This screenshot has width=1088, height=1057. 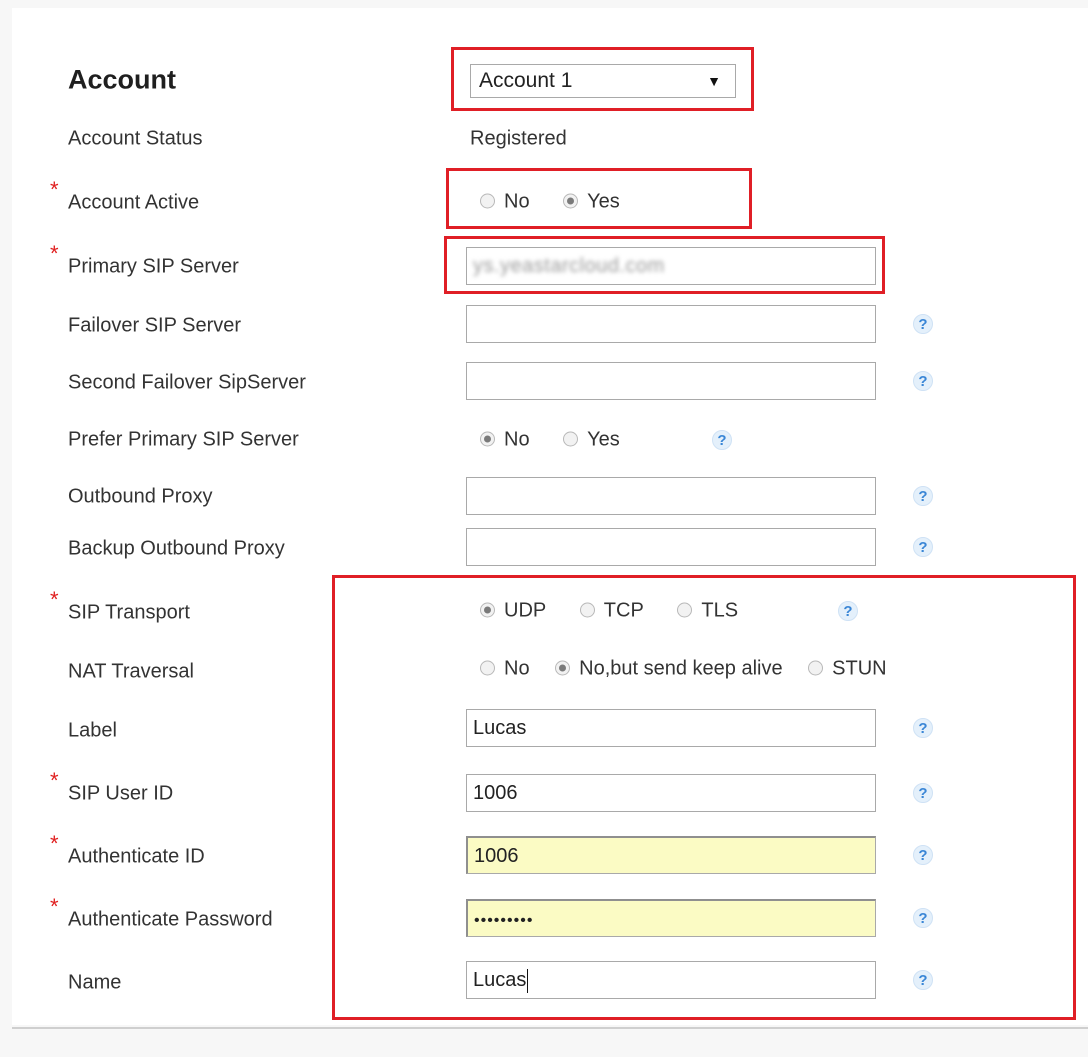 What do you see at coordinates (550, 1028) in the screenshot?
I see `divider` at bounding box center [550, 1028].